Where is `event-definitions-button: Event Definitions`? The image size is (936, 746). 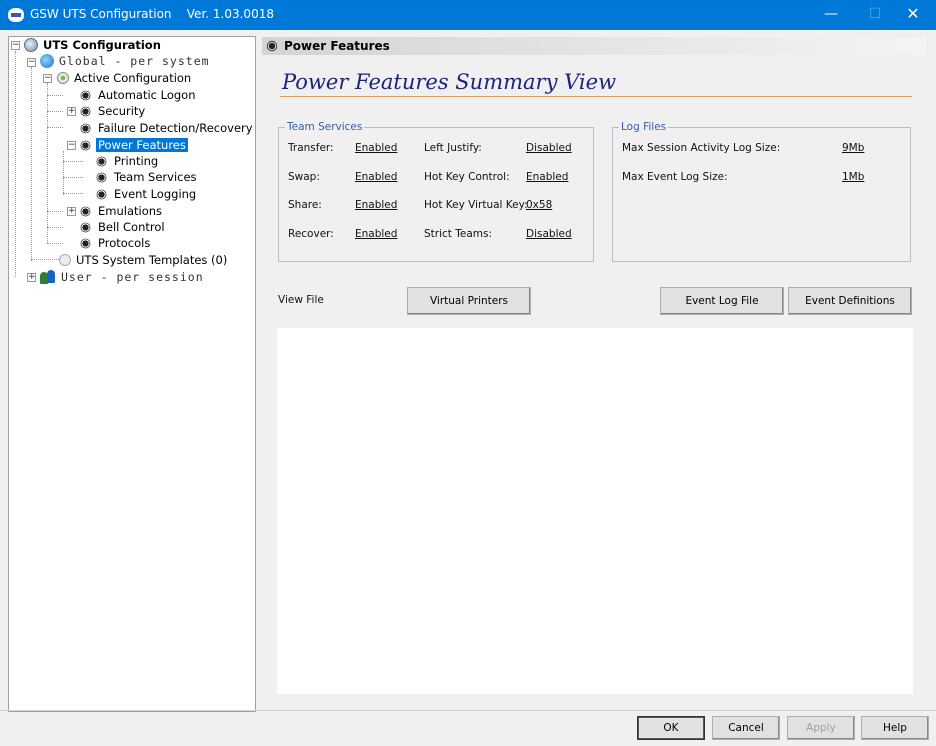 event-definitions-button: Event Definitions is located at coordinates (850, 301).